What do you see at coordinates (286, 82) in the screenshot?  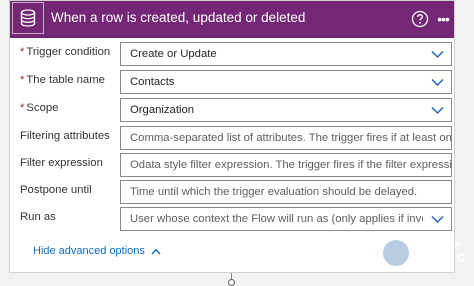 I see `table-name-dropdown: Contacts` at bounding box center [286, 82].